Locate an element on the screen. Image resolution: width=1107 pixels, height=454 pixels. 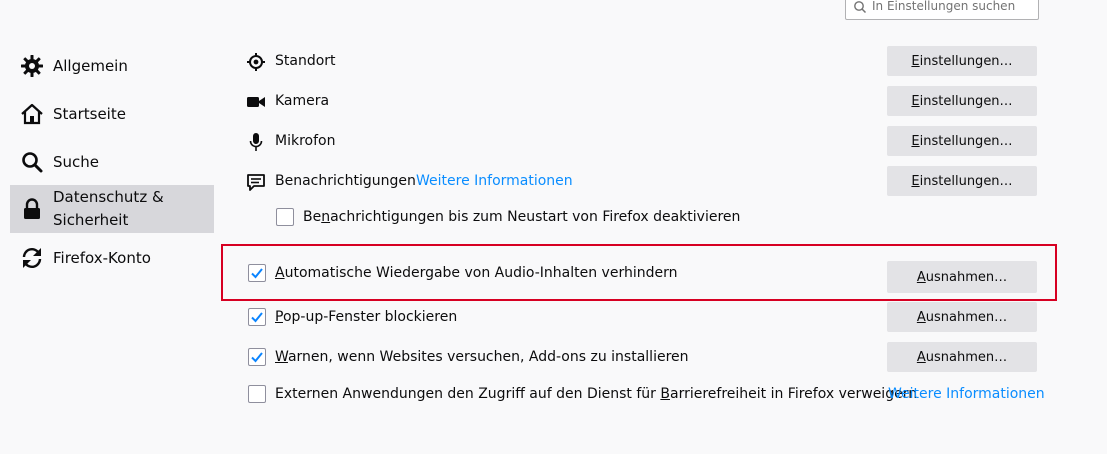
sync-icon is located at coordinates (32, 258).